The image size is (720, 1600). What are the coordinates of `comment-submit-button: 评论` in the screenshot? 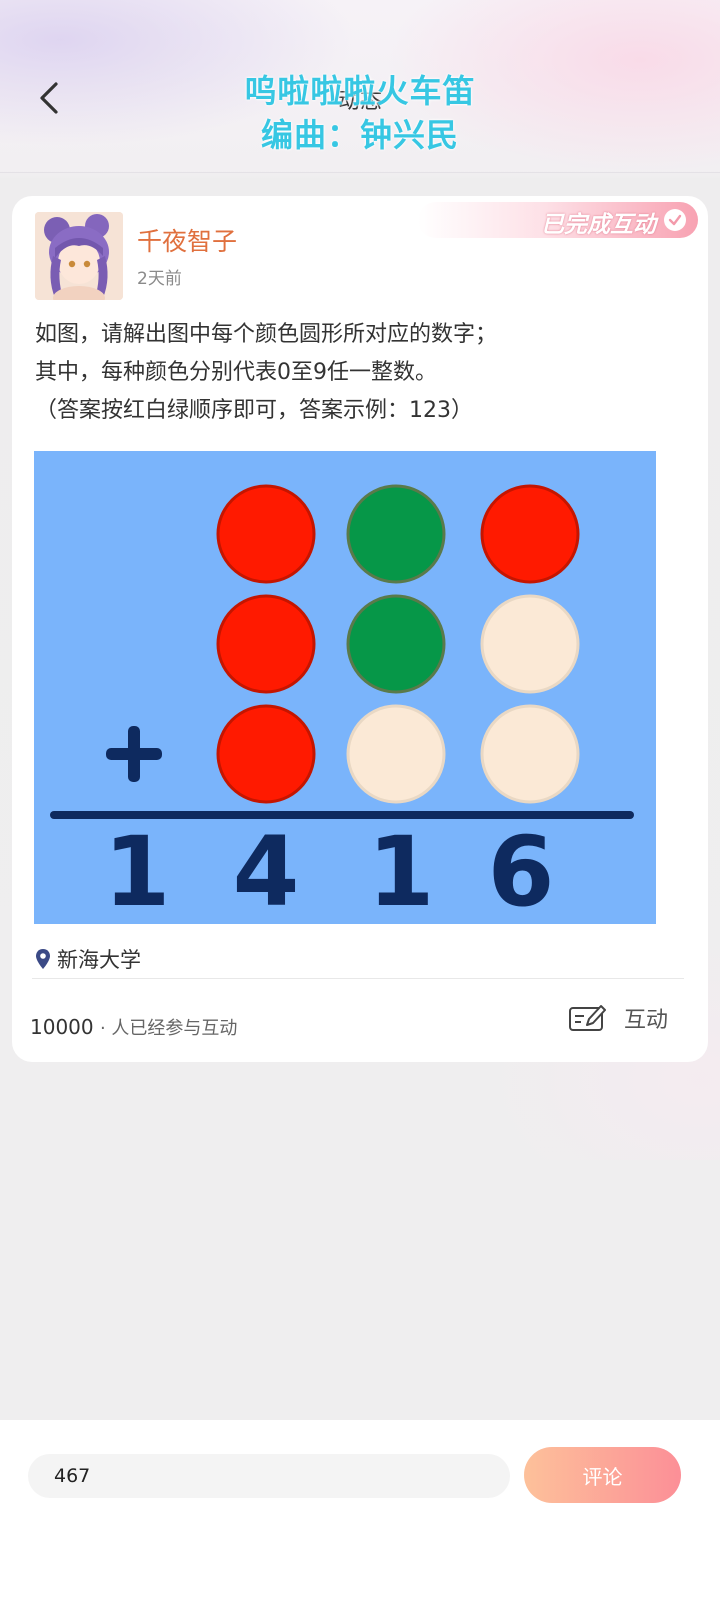 It's located at (602, 1475).